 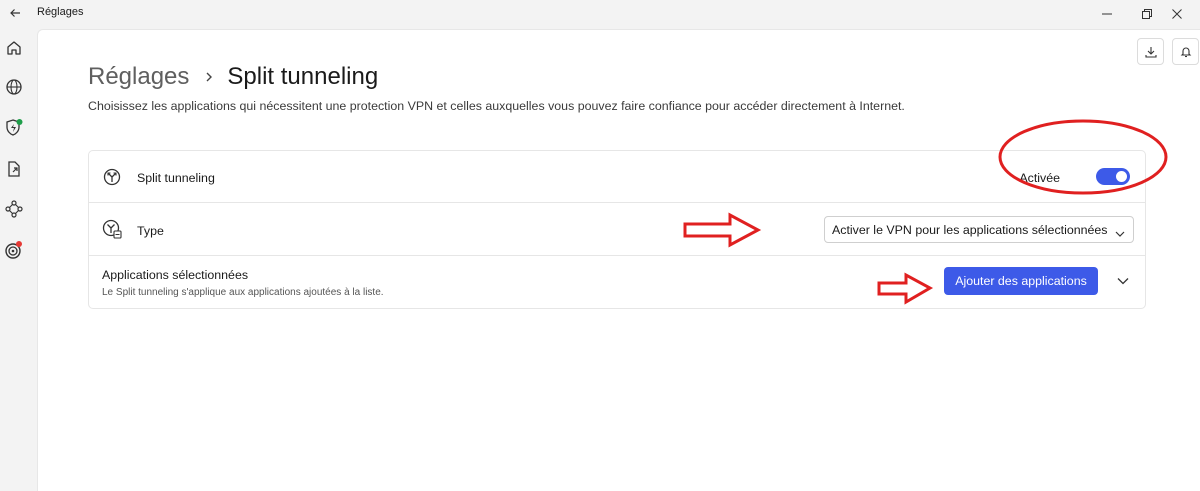 I want to click on shield-bolt-icon, so click(x=14, y=127).